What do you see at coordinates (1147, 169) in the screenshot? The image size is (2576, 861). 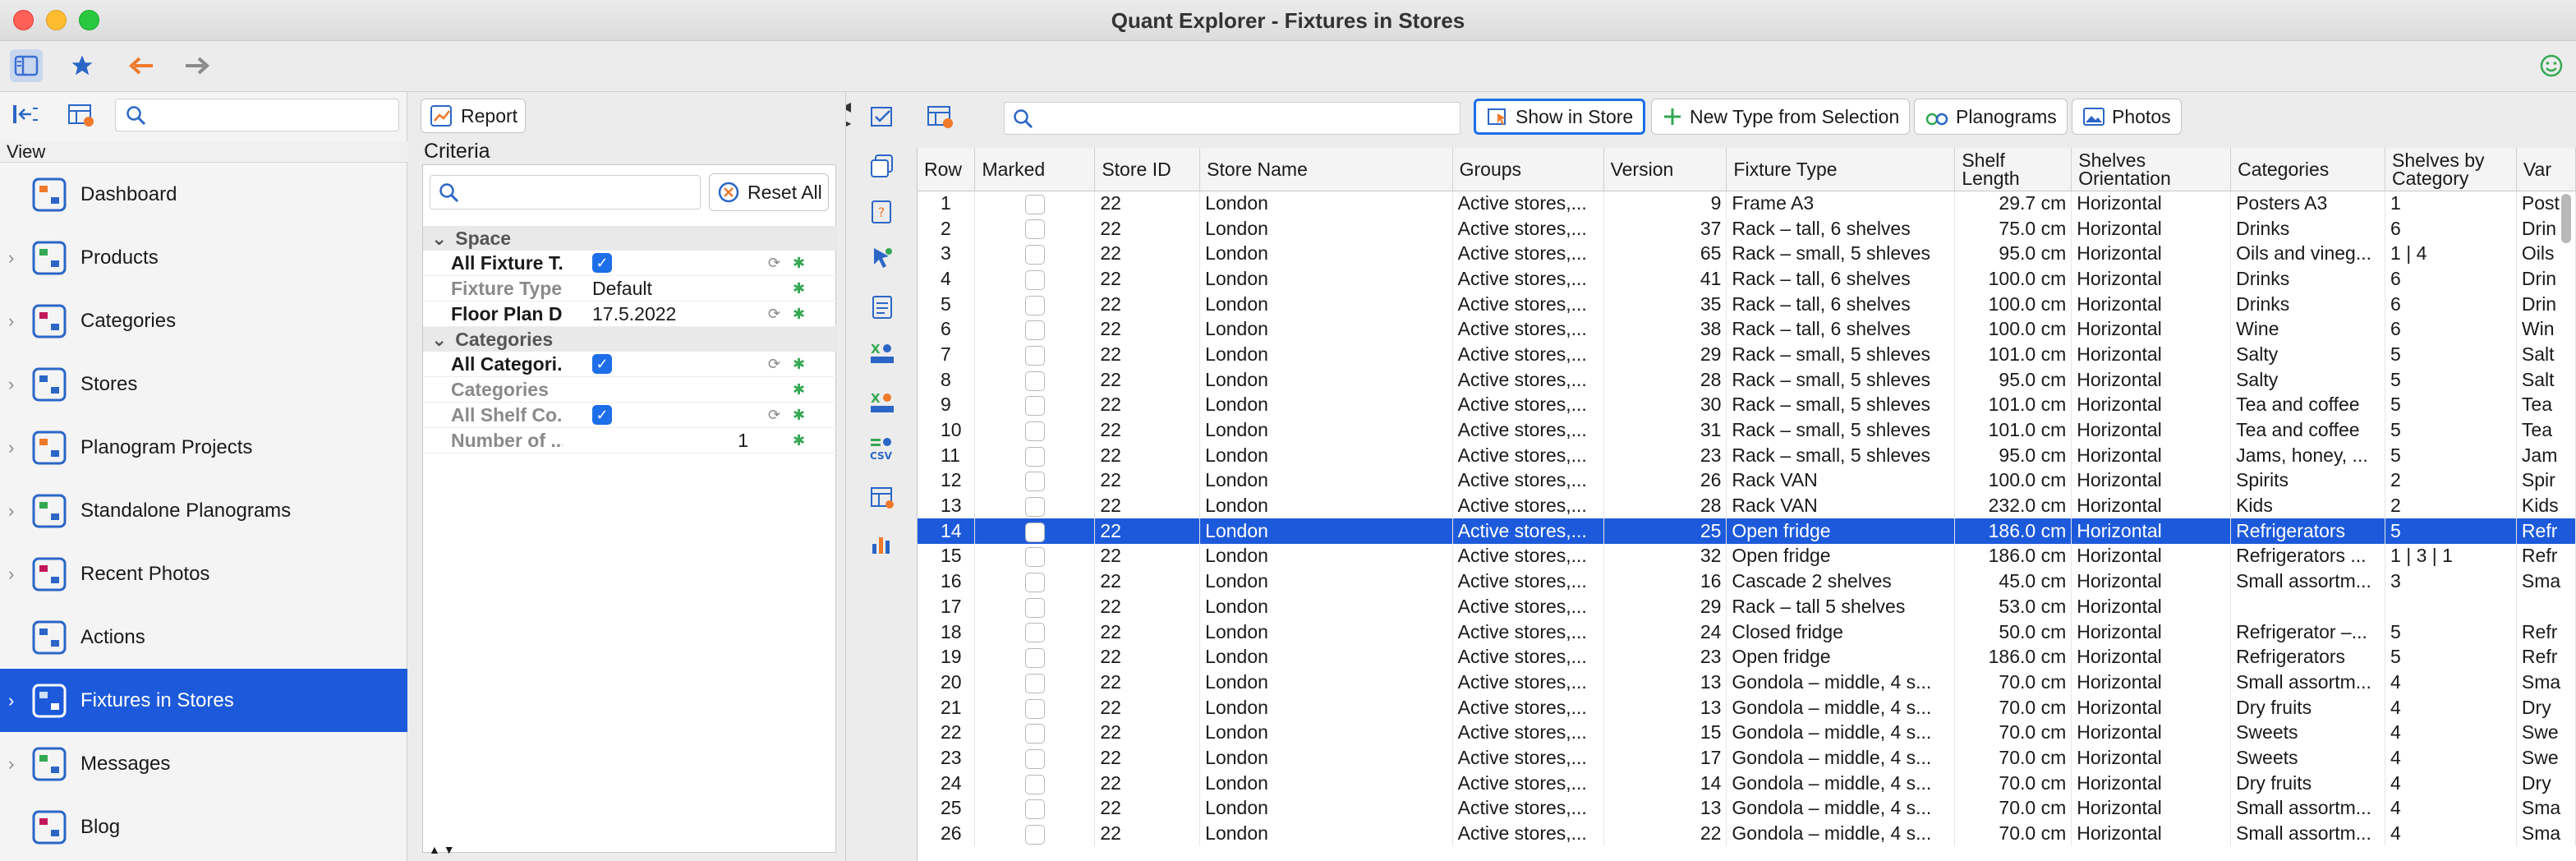 I see `column-header-store-id: Store ID` at bounding box center [1147, 169].